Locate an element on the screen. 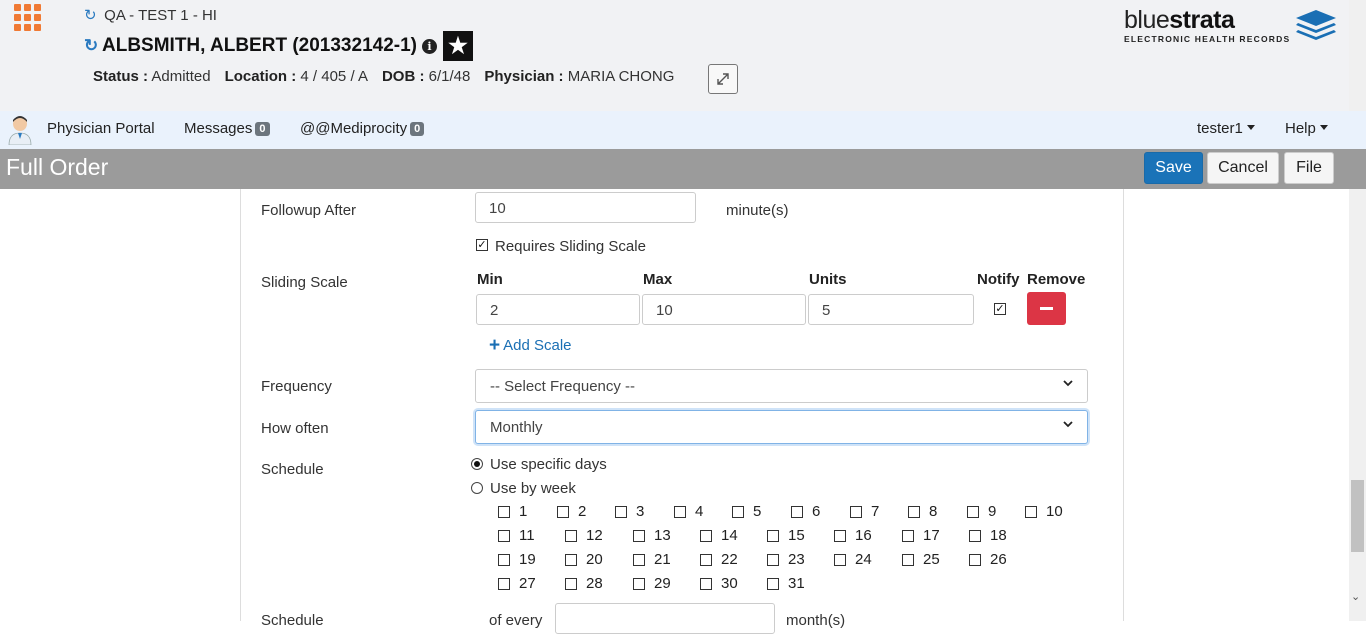 This screenshot has width=1366, height=634. scale-max-input: 10 is located at coordinates (724, 309).